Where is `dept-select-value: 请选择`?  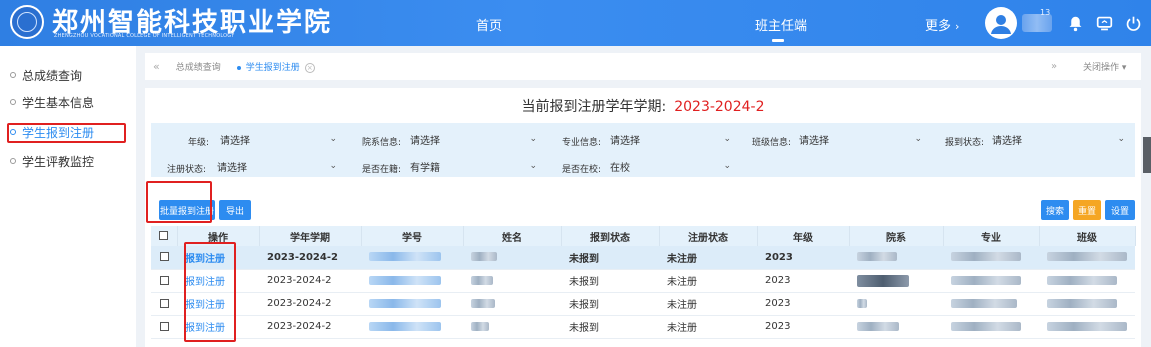
dept-select-value: 请选择 is located at coordinates (425, 141).